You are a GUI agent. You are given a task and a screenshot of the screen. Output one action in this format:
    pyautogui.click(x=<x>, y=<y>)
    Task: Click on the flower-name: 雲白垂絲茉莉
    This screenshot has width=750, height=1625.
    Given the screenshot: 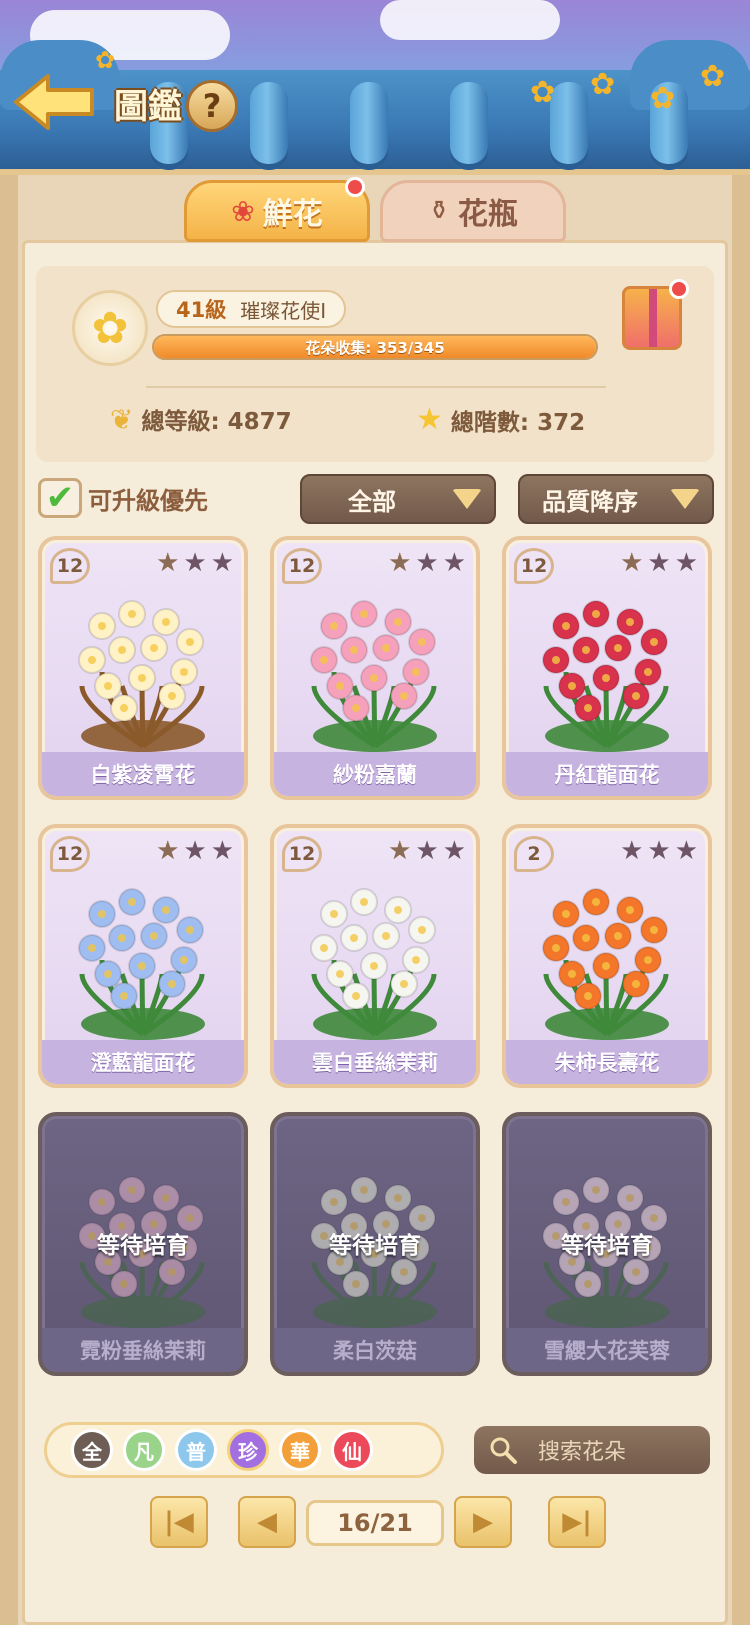 What is the action you would take?
    pyautogui.click(x=375, y=1062)
    